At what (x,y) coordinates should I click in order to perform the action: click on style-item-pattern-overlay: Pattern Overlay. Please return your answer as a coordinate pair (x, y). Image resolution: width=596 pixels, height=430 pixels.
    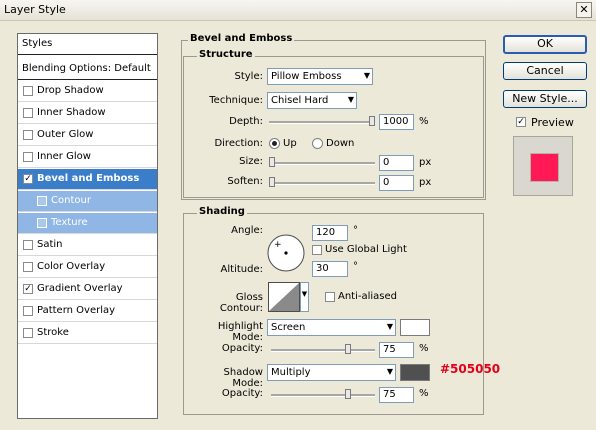
    Looking at the image, I should click on (87, 311).